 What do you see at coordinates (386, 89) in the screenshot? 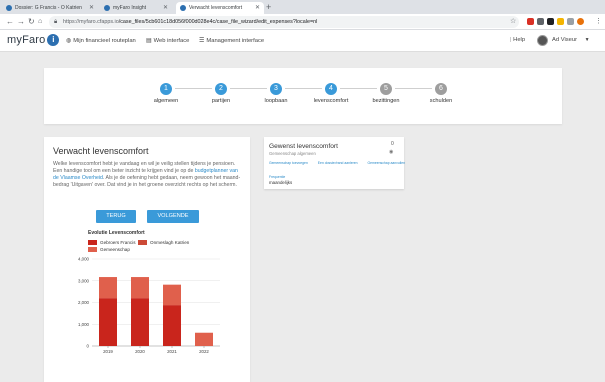
I see `step-number-badge: 5` at bounding box center [386, 89].